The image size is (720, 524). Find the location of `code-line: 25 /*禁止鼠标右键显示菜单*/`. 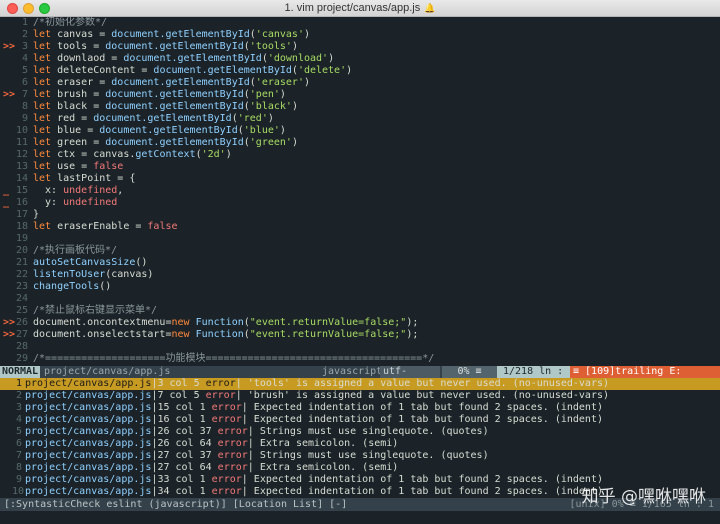

code-line: 25 /*禁止鼠标右键显示菜单*/ is located at coordinates (360, 311).